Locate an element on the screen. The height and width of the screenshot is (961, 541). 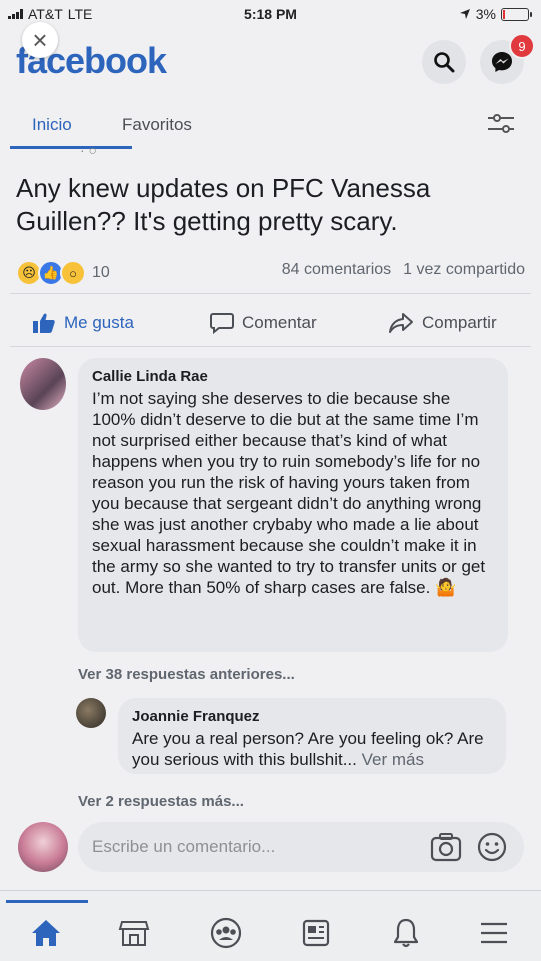
camera-icon is located at coordinates (446, 847).